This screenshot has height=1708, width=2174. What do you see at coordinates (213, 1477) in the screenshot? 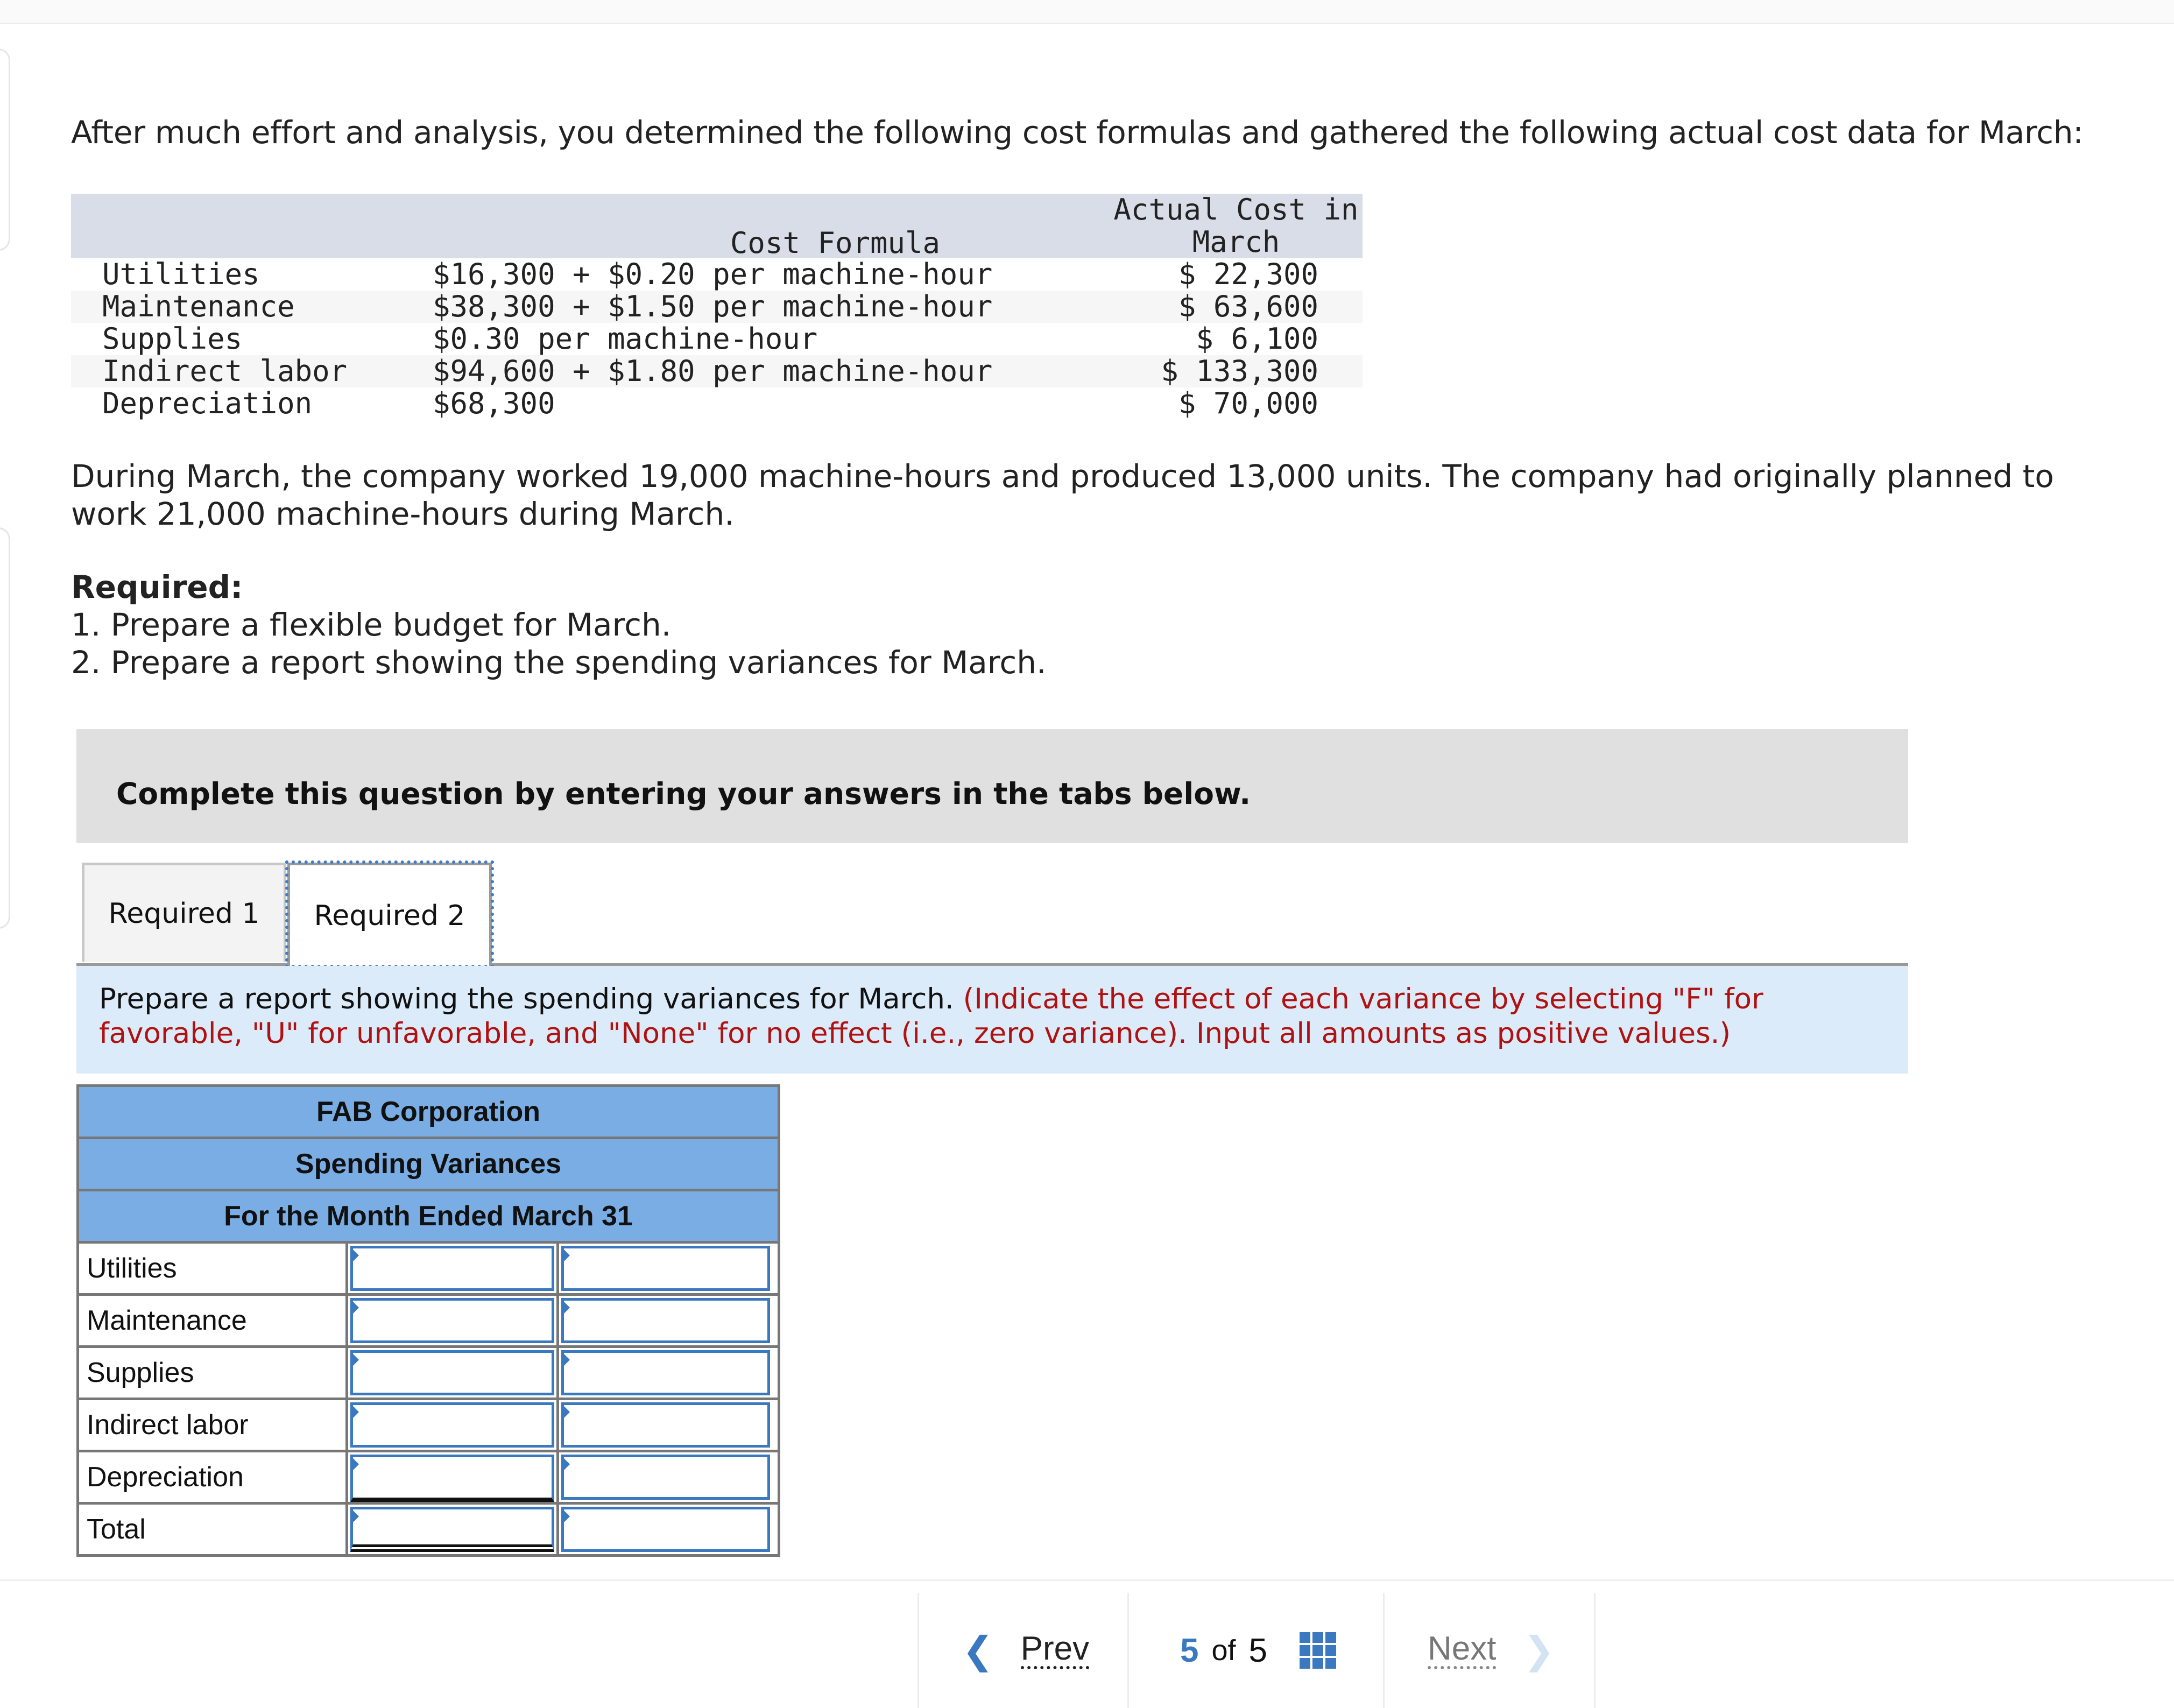
I see `row-label: Depreciation` at bounding box center [213, 1477].